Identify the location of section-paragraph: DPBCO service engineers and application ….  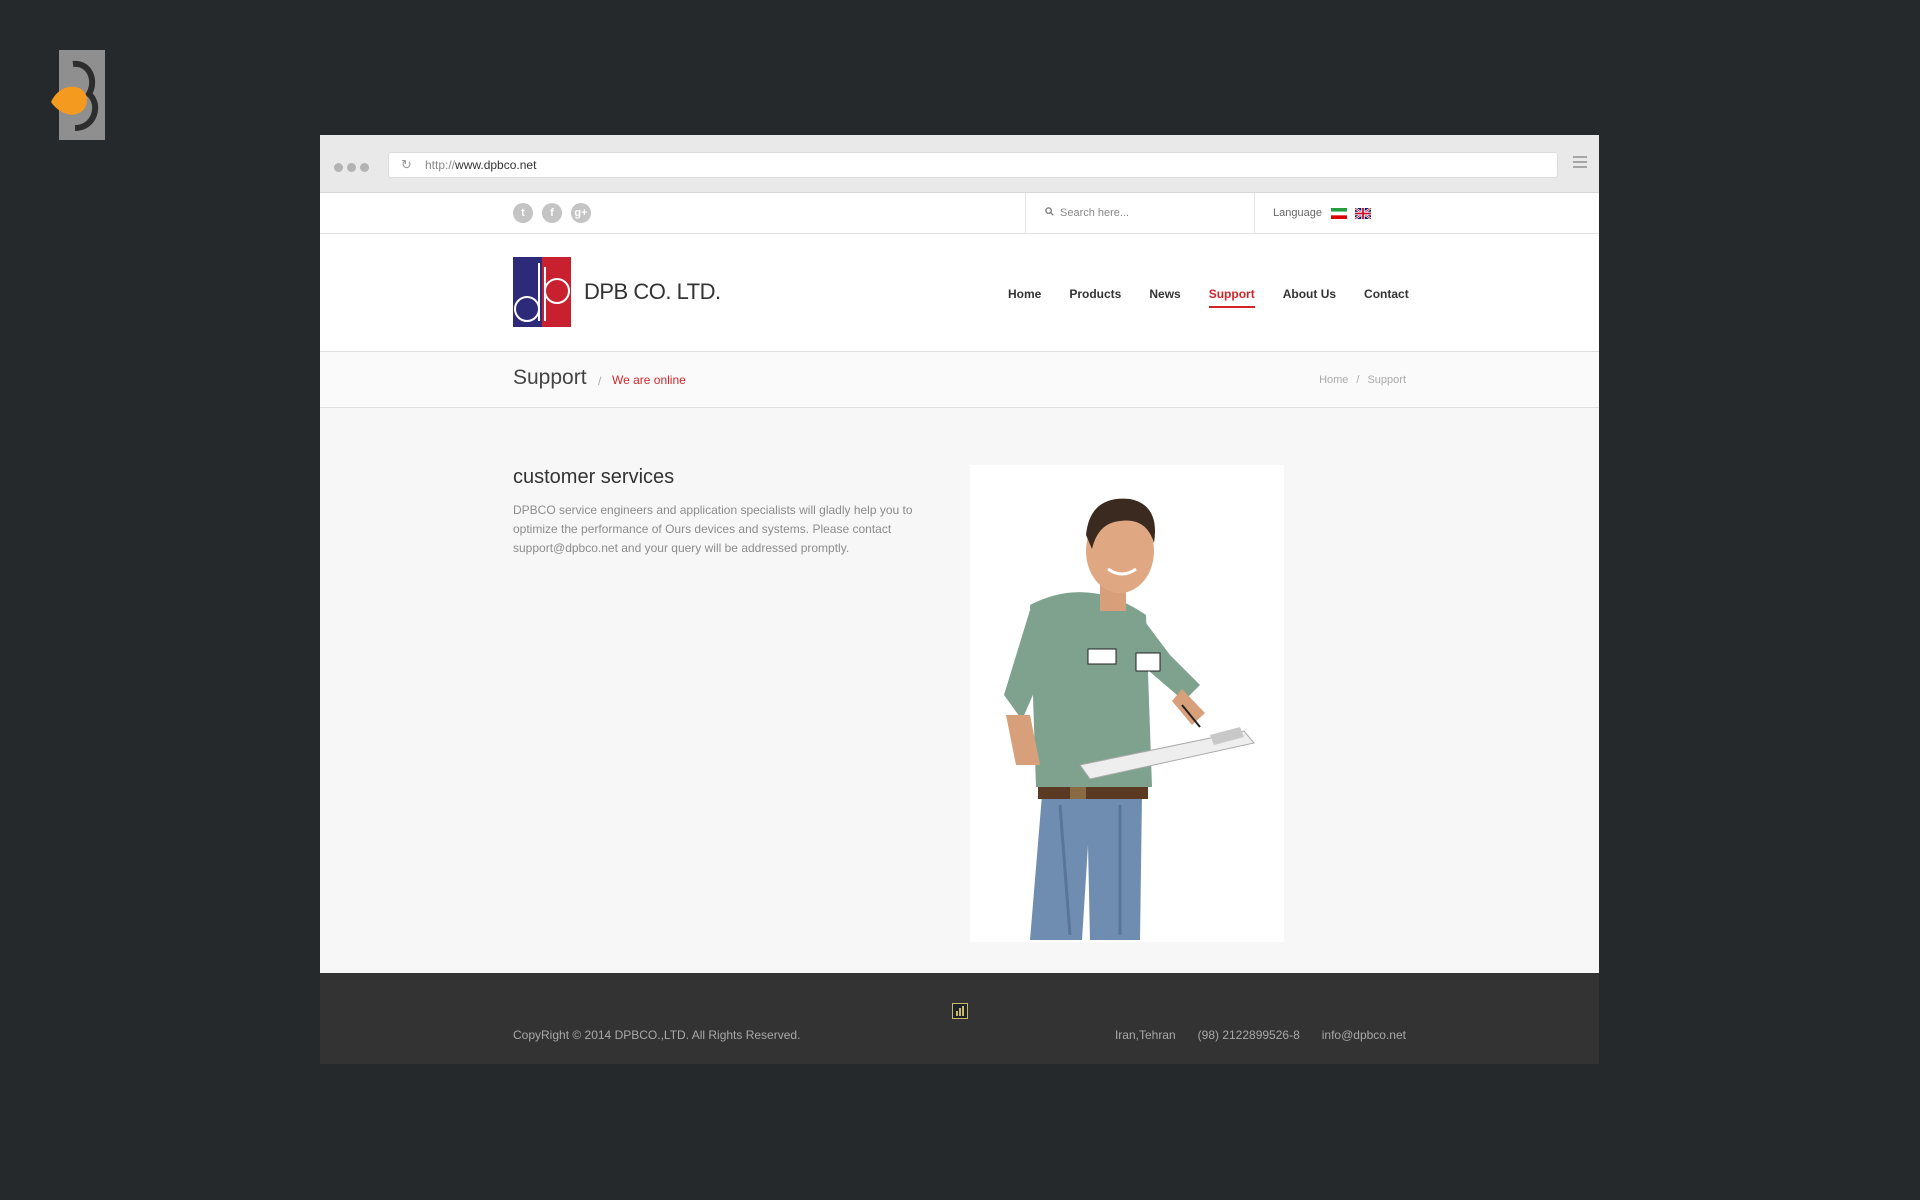
(713, 529).